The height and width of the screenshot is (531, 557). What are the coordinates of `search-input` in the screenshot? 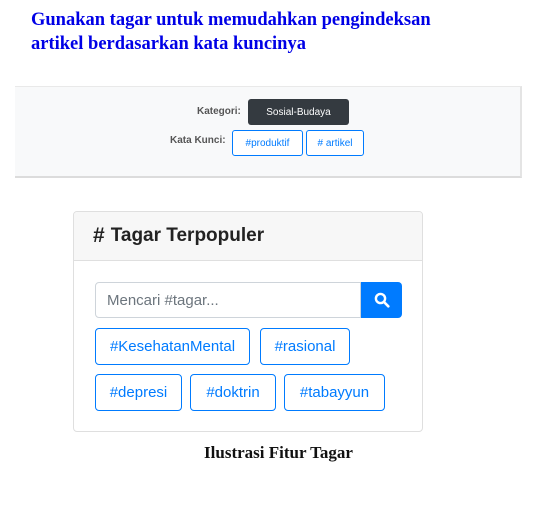 It's located at (228, 300).